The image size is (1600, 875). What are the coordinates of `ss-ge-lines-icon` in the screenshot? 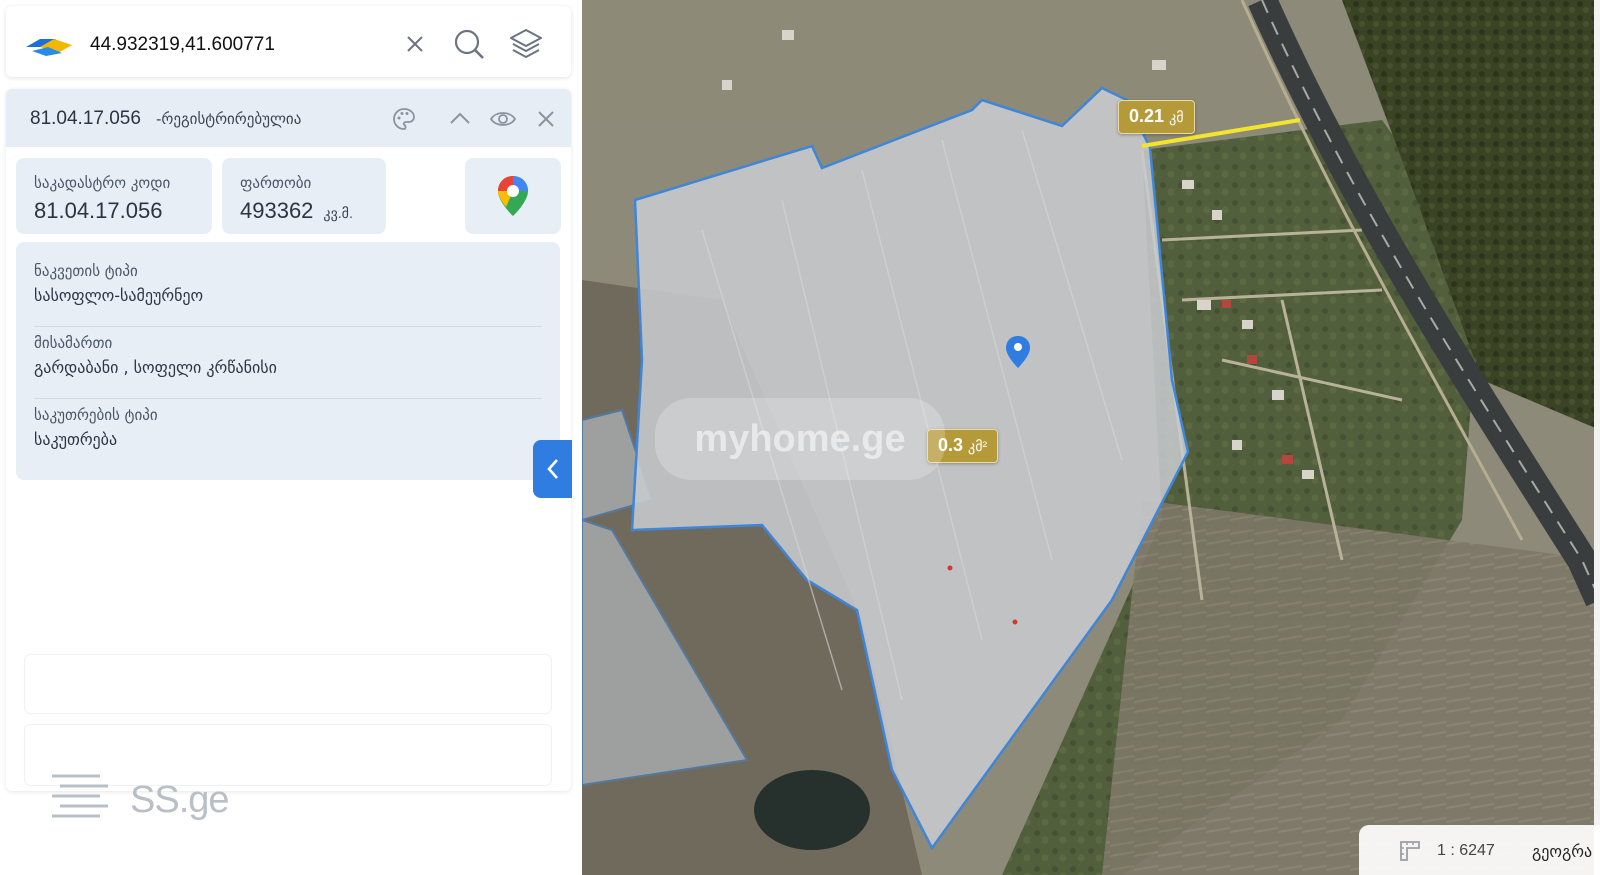 It's located at (80, 796).